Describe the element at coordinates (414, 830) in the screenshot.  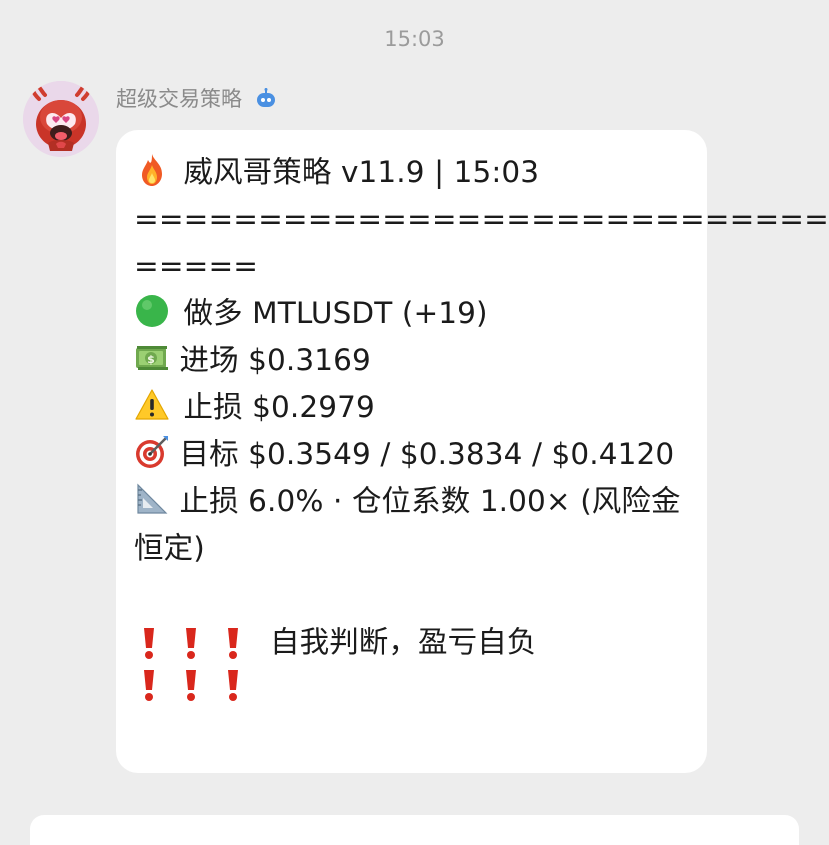
I see `next-message-bubble-edge` at that location.